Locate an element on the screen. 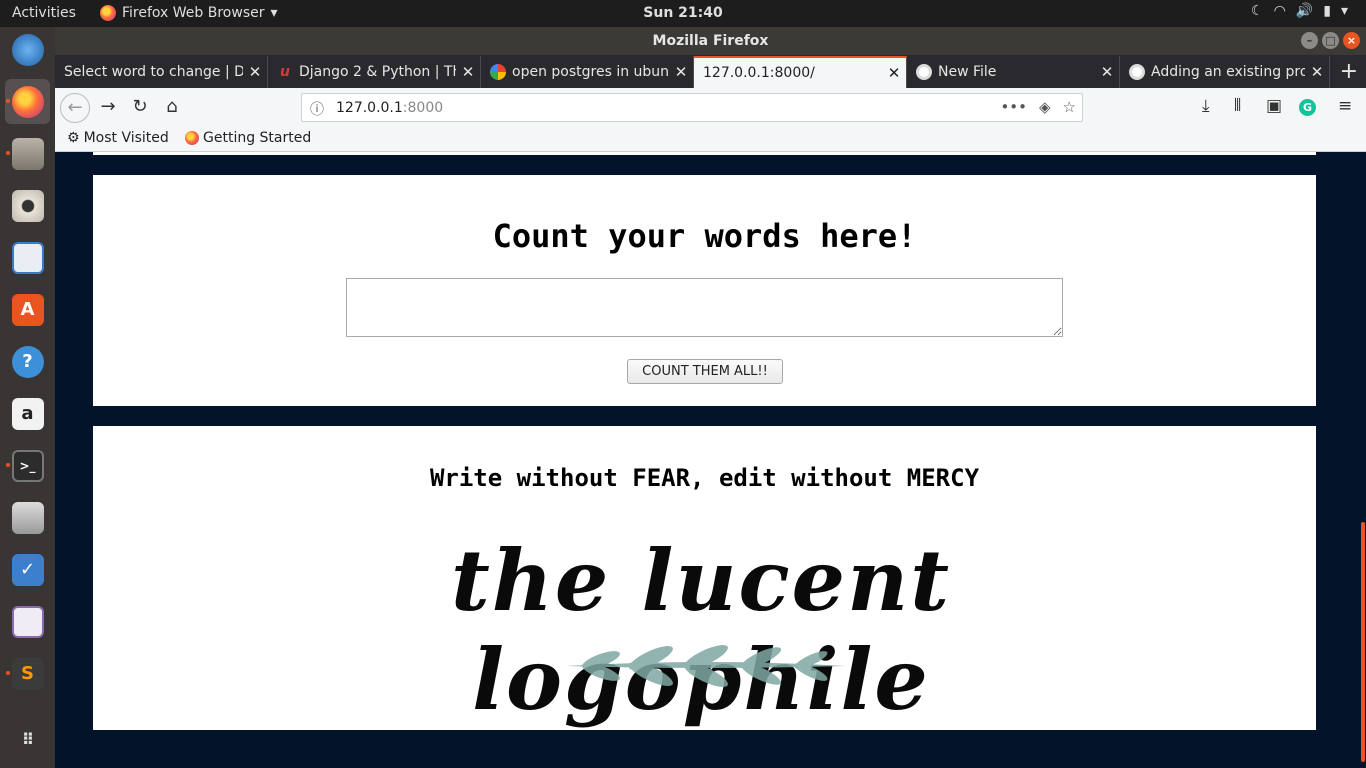 This screenshot has width=1366, height=768. sudoku-icon is located at coordinates (27, 621).